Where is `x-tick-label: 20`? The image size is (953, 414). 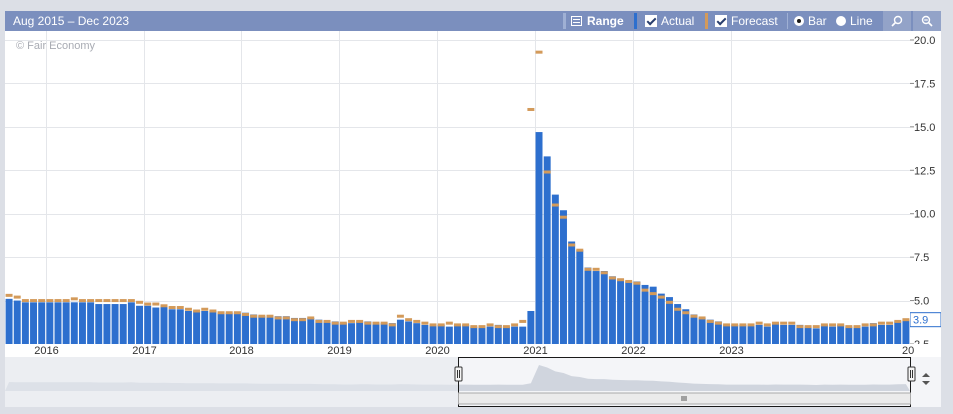
x-tick-label: 20 is located at coordinates (908, 351).